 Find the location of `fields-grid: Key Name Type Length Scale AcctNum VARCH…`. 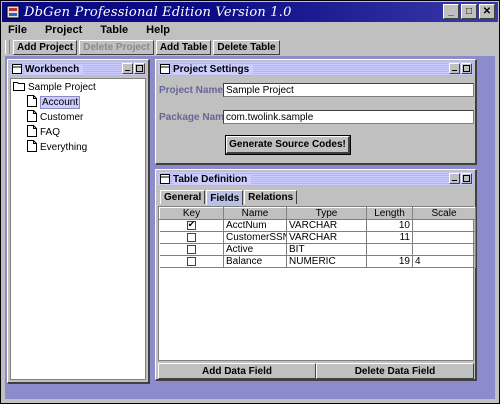

fields-grid: Key Name Type Length Scale AcctNum VARCH… is located at coordinates (317, 237).